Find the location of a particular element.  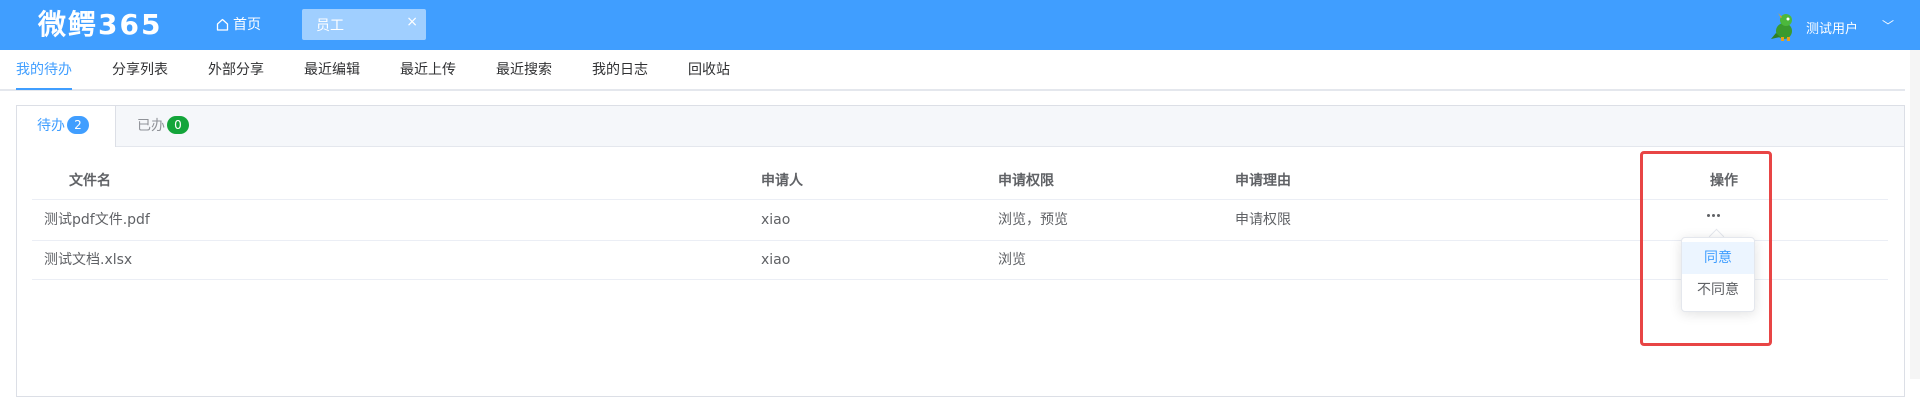

tab-done-label: 已办 is located at coordinates (151, 126).